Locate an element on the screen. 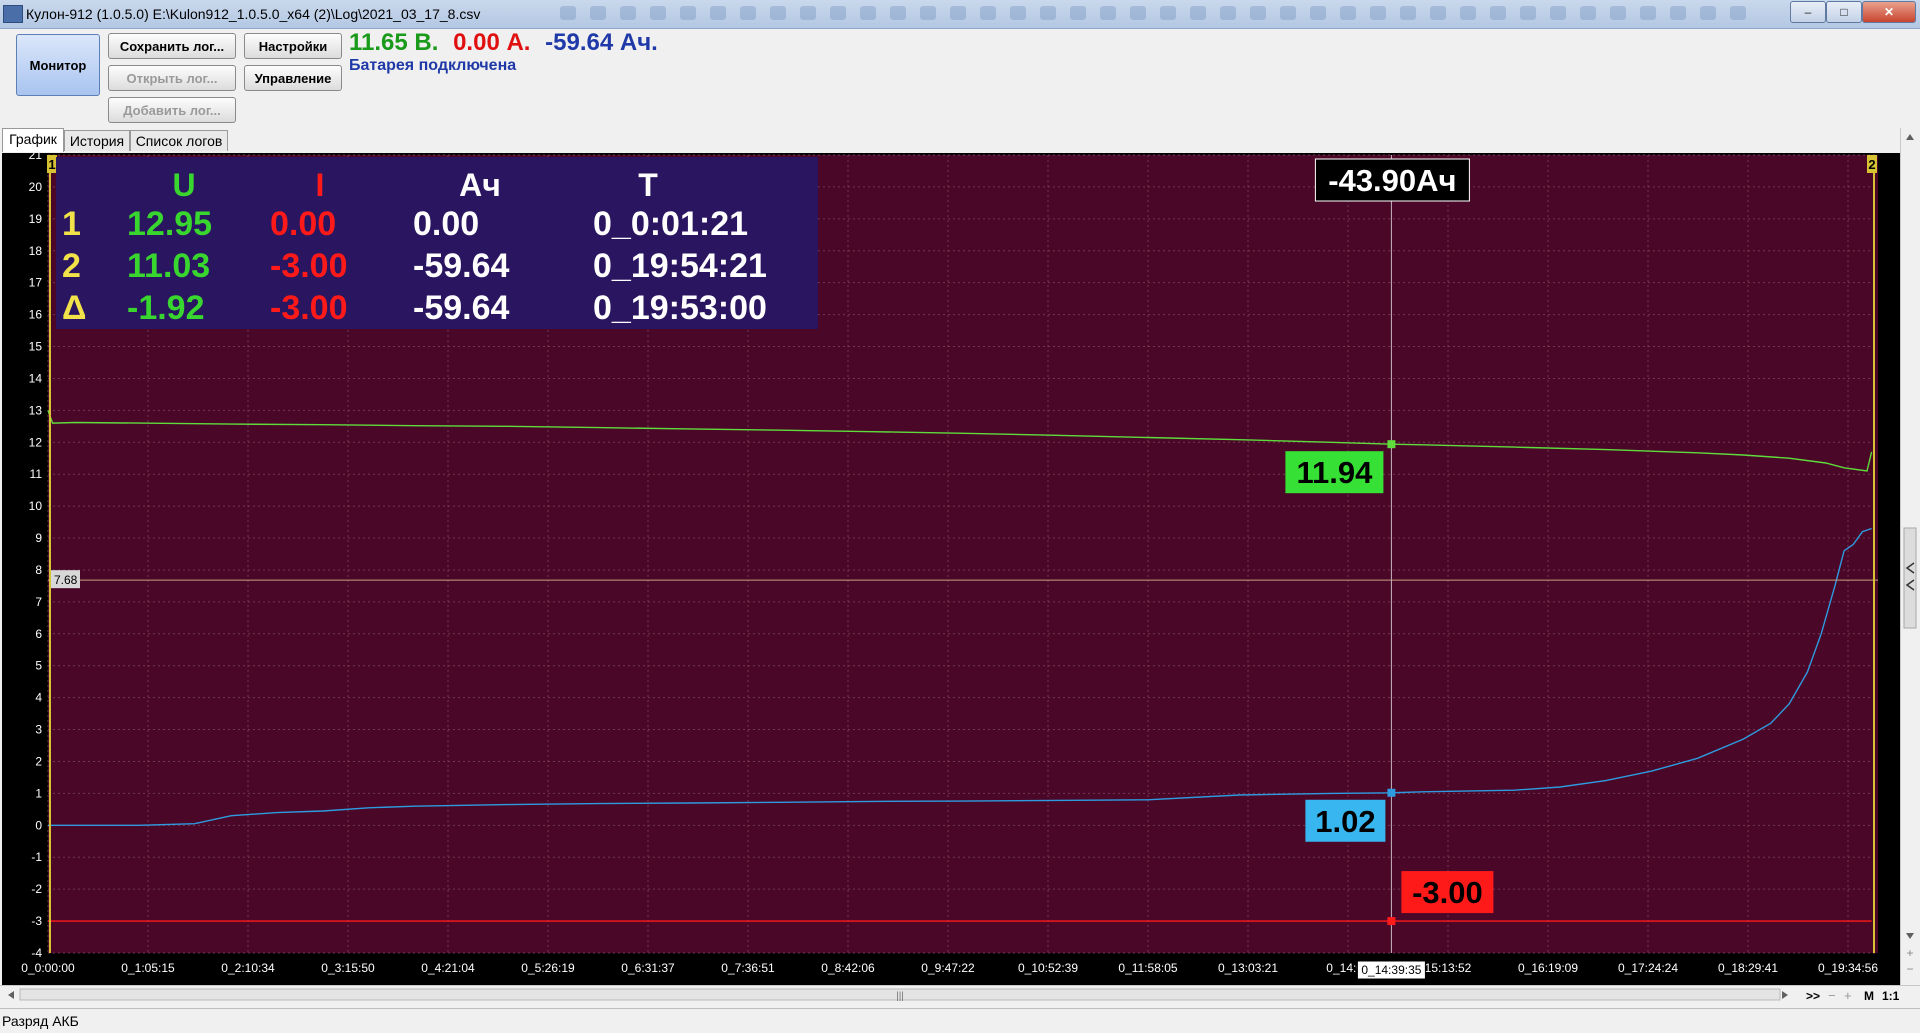  y-tick-label: 14 is located at coordinates (36, 378).